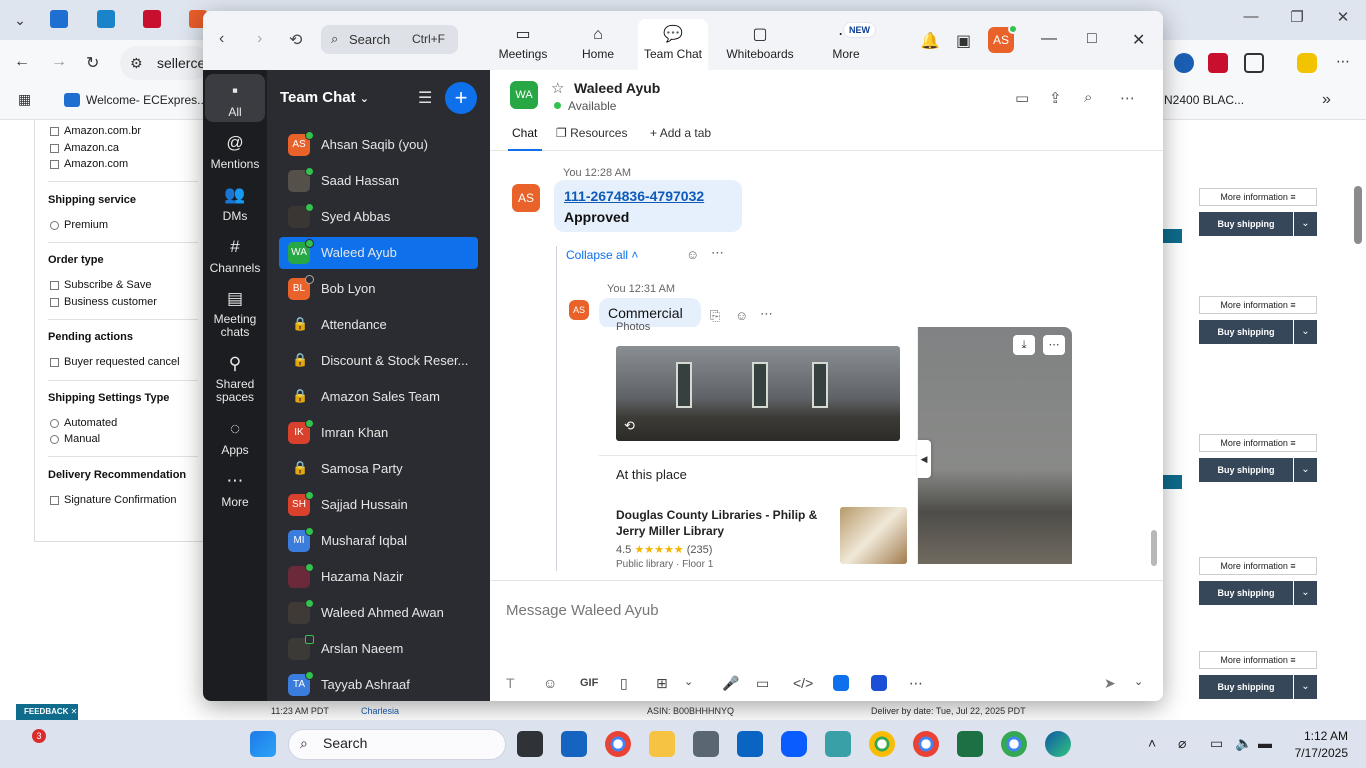 The height and width of the screenshot is (768, 1366). I want to click on send-options-icon: ⌄, so click(1138, 681).